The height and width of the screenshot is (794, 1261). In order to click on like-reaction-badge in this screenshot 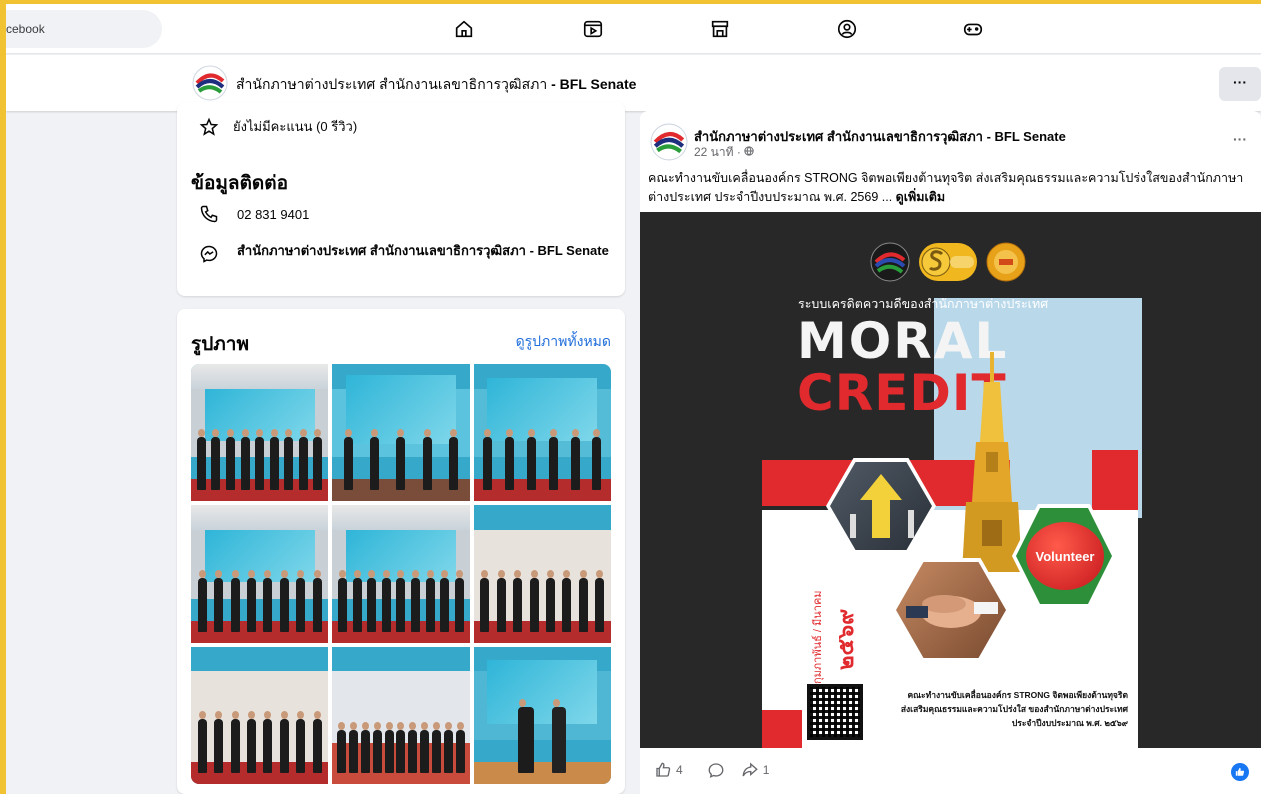, I will do `click(1240, 772)`.